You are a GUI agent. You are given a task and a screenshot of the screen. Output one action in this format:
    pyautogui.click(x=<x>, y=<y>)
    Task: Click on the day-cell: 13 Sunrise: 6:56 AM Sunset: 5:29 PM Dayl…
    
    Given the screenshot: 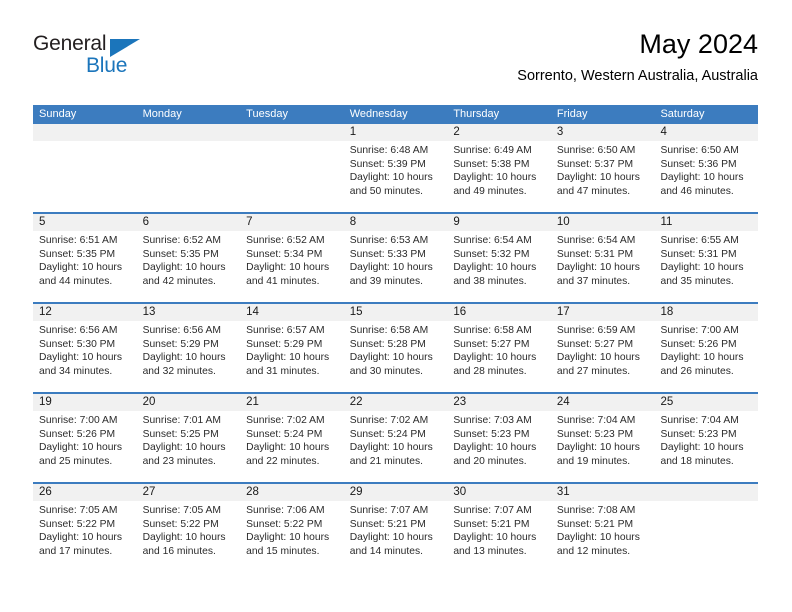 What is the action you would take?
    pyautogui.click(x=188, y=348)
    